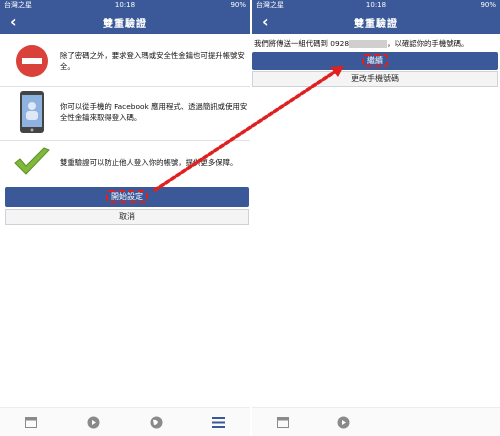 This screenshot has width=500, height=436. I want to click on cancel-label: 取消, so click(127, 216).